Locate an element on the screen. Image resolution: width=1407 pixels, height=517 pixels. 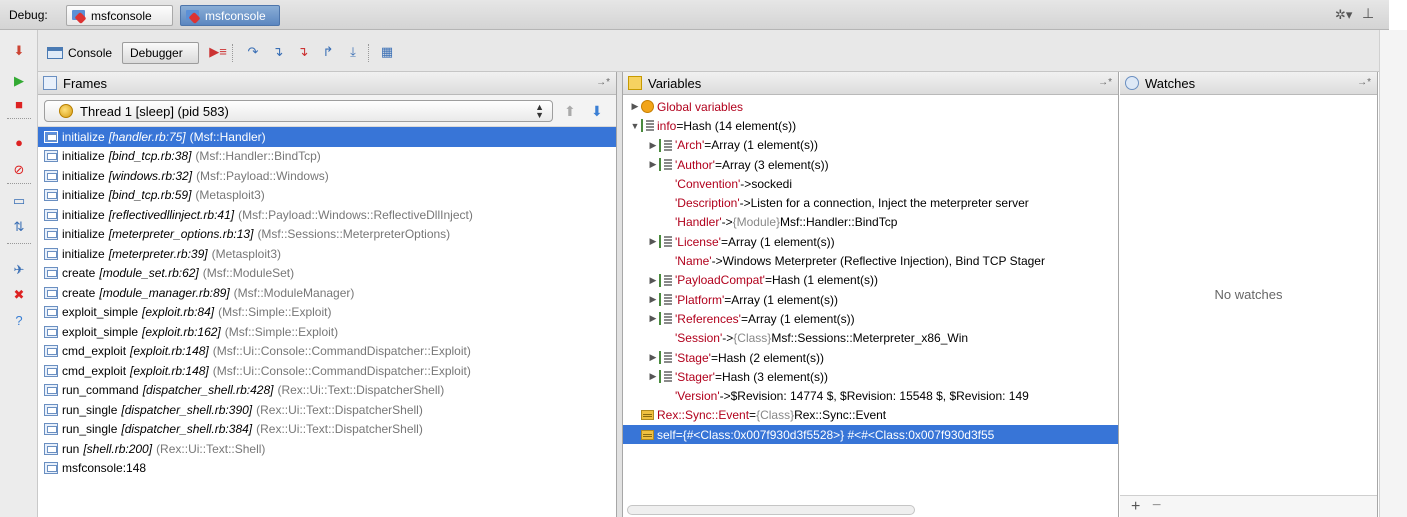
horizontal-scrollbar is located at coordinates (771, 510).